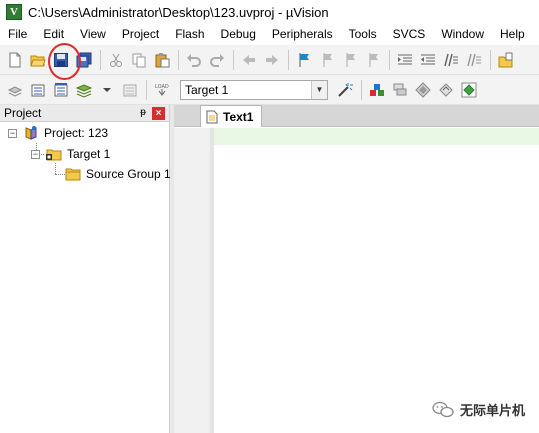  I want to click on build-toolbar: LOAD Target 1 ▼, so click(269, 90).